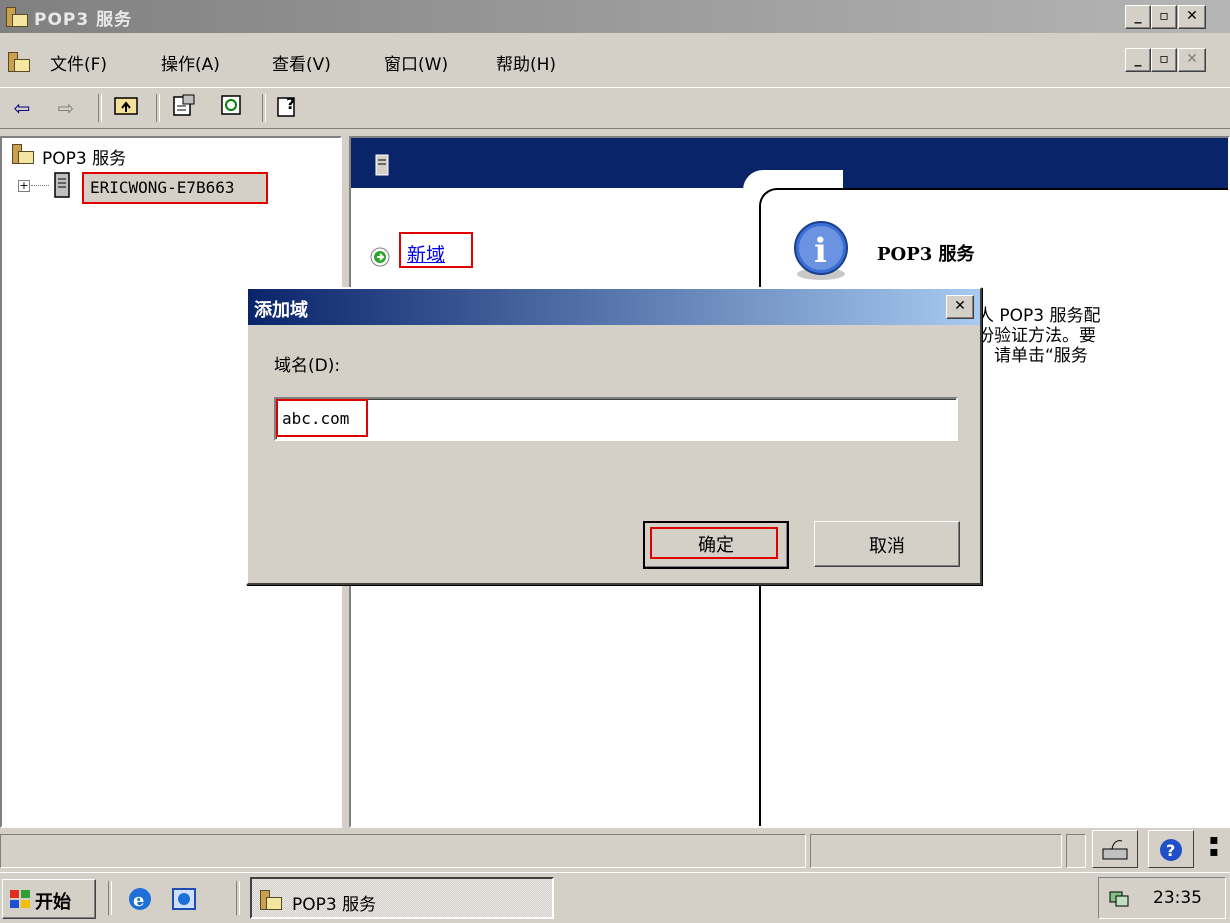 The width and height of the screenshot is (1230, 923). Describe the element at coordinates (184, 899) in the screenshot. I see `show-desktop-icon` at that location.